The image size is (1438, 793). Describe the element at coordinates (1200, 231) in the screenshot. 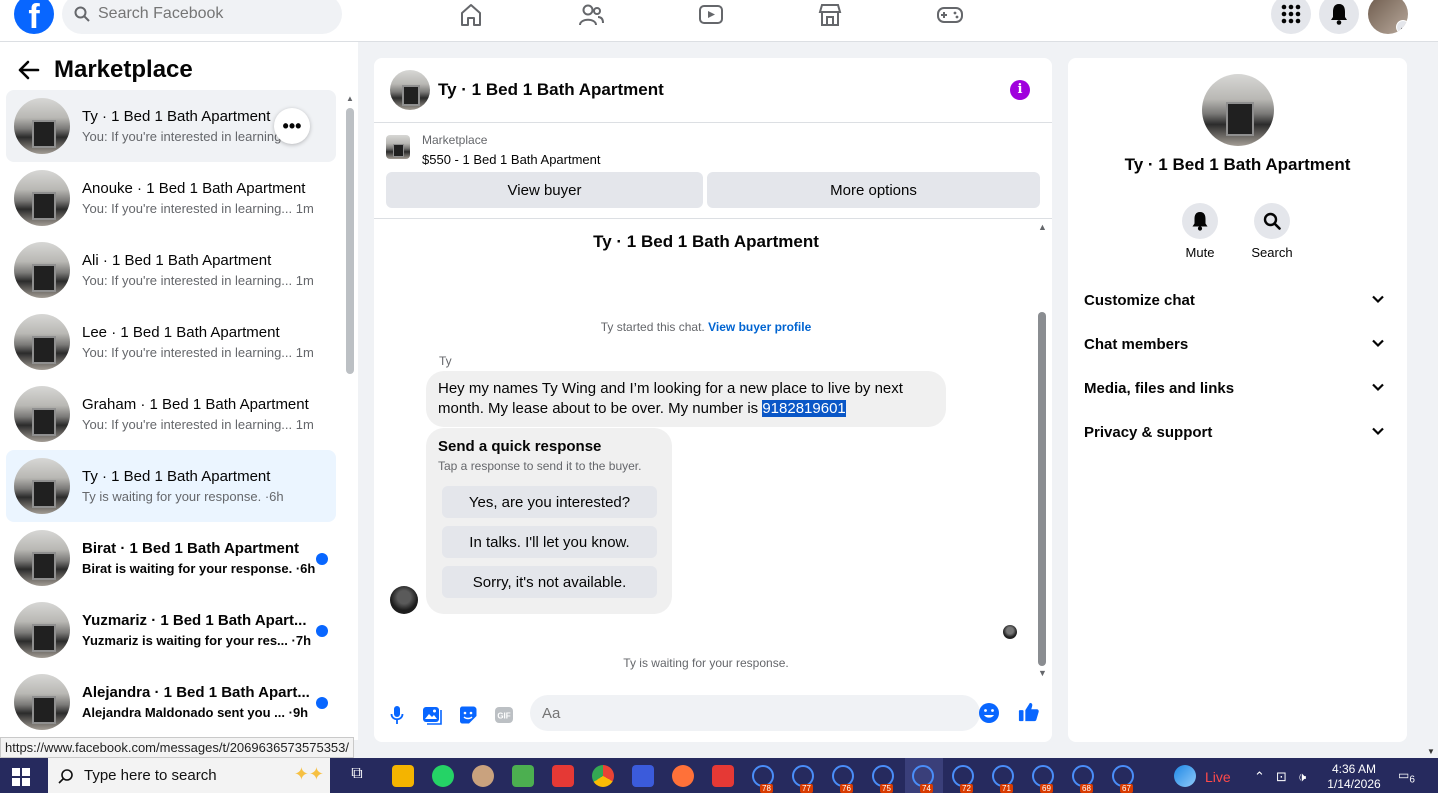

I see `mute-button: Mute` at that location.